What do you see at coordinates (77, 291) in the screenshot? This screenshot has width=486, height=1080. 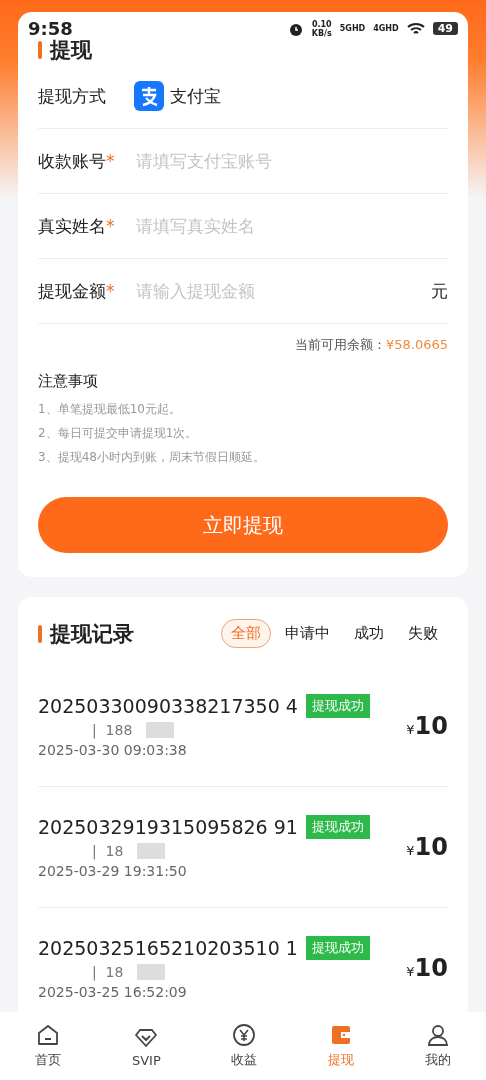 I see `field-label: 提现金额*` at bounding box center [77, 291].